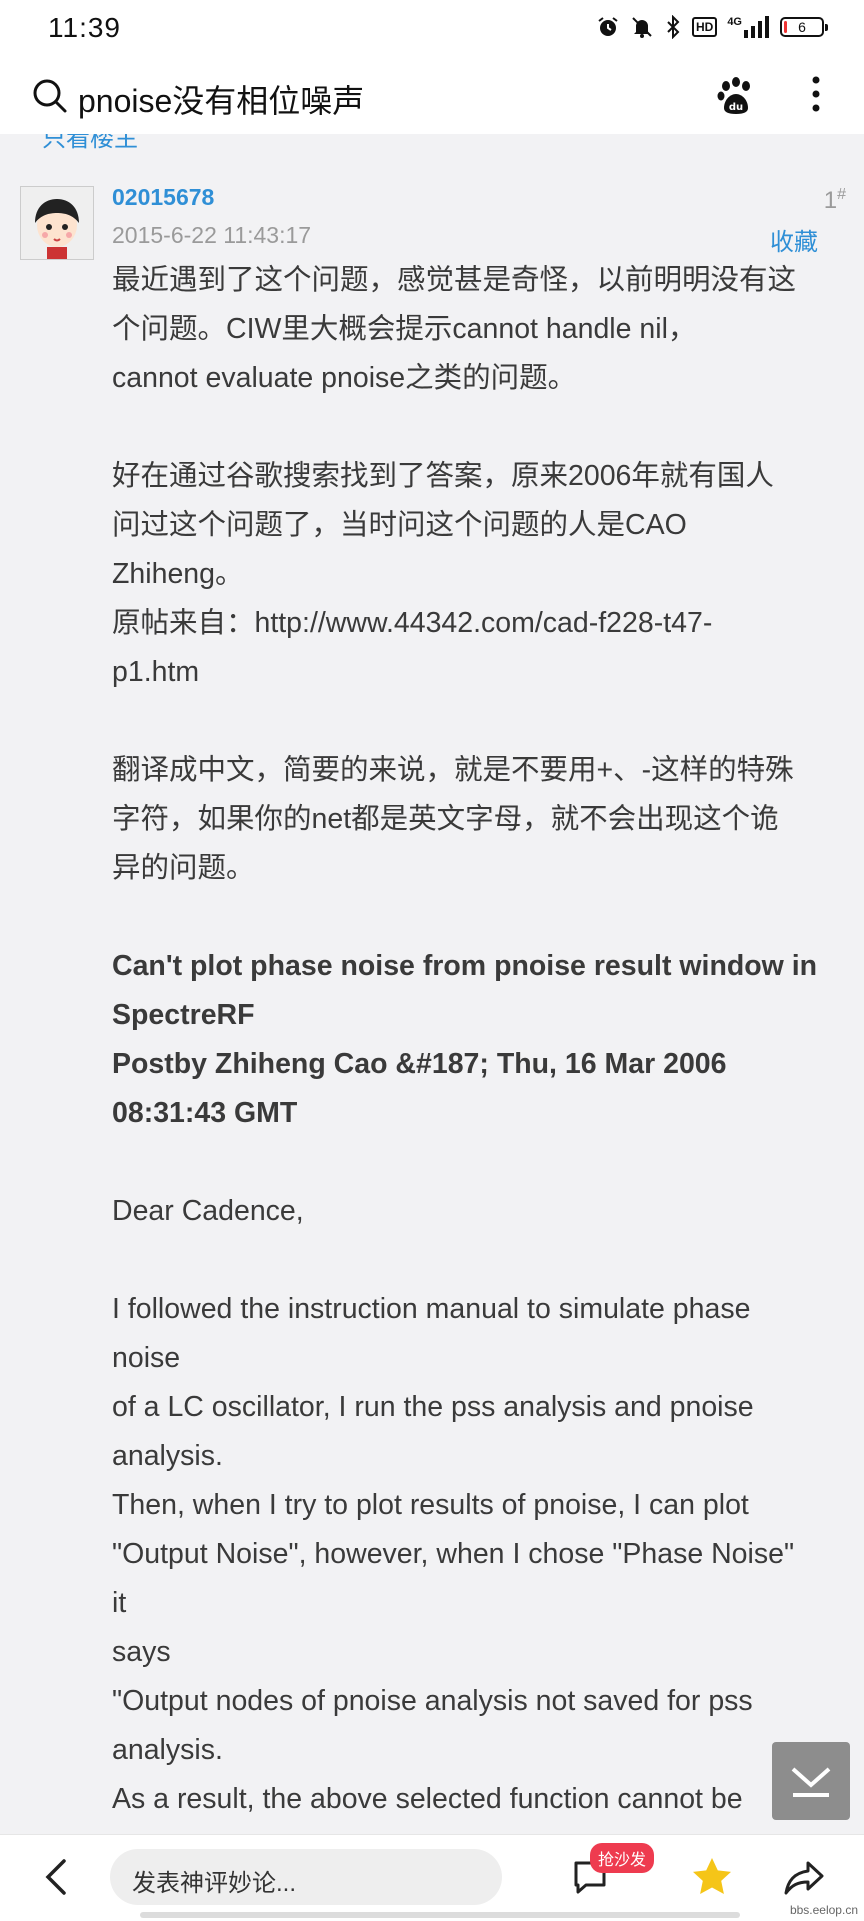  What do you see at coordinates (785, 27) in the screenshot?
I see `battery-level` at bounding box center [785, 27].